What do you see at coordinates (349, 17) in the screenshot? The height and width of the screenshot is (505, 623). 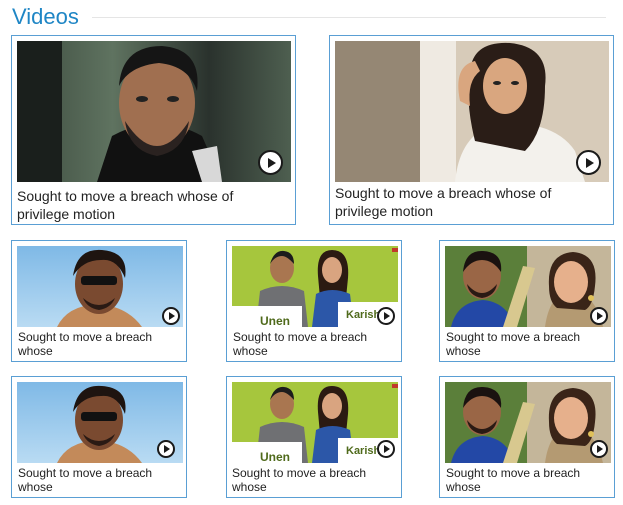 I see `section-divider` at bounding box center [349, 17].